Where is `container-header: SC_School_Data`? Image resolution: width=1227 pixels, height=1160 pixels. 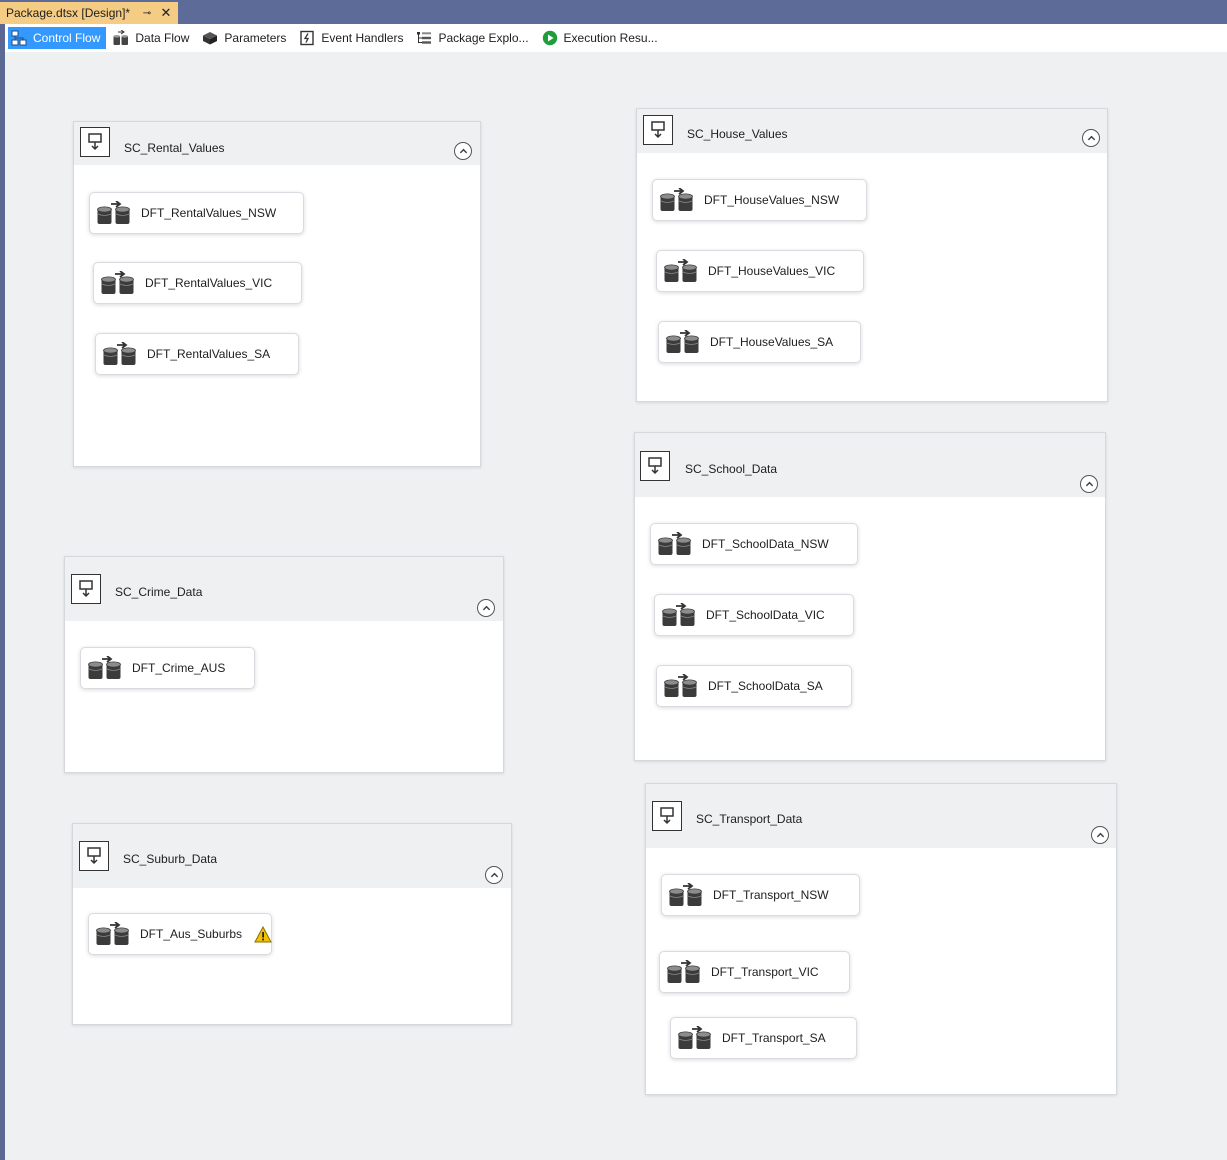
container-header: SC_School_Data is located at coordinates (870, 465).